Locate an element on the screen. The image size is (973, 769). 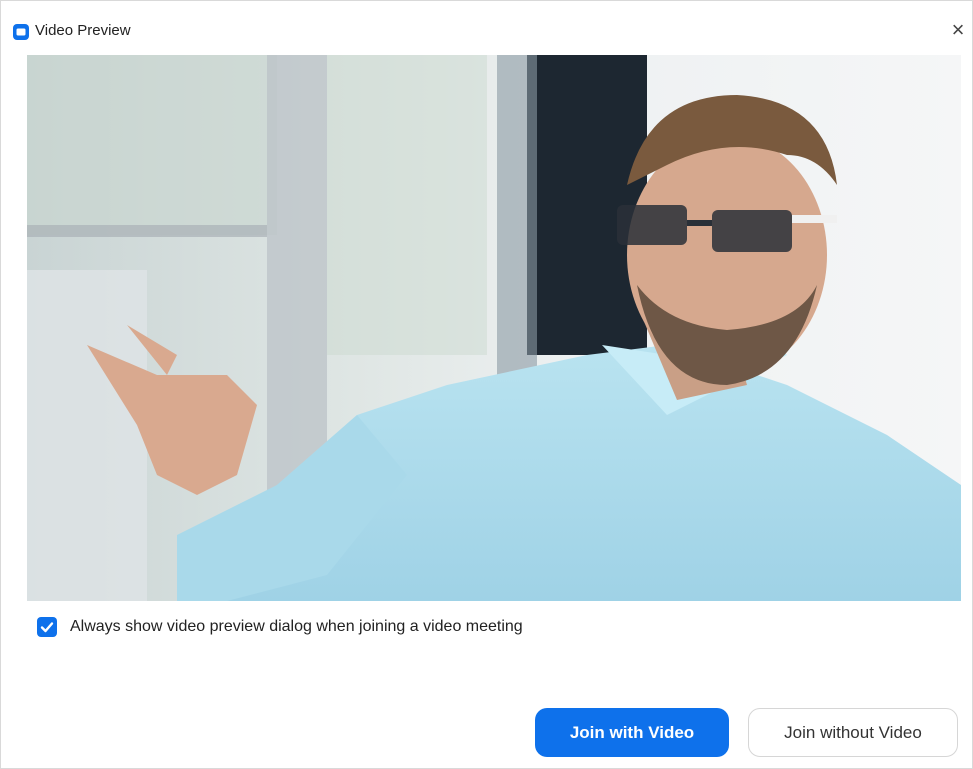
close-button: × is located at coordinates (958, 30).